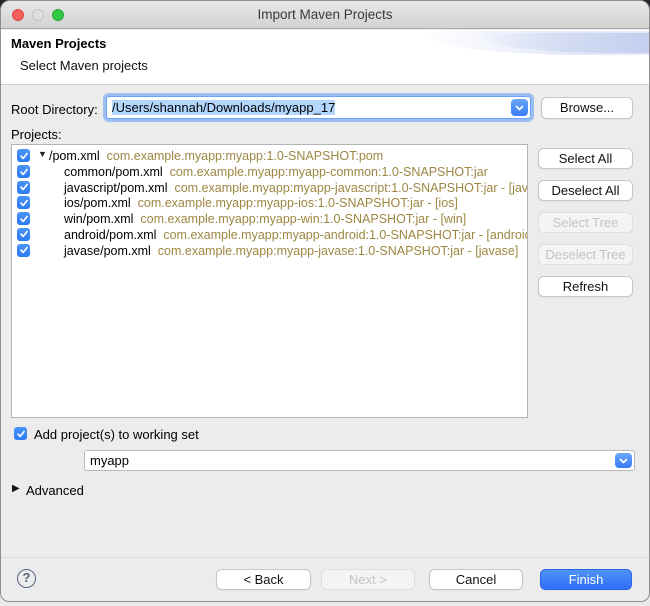 Image resolution: width=650 pixels, height=606 pixels. I want to click on working-set-value: myapp, so click(109, 460).